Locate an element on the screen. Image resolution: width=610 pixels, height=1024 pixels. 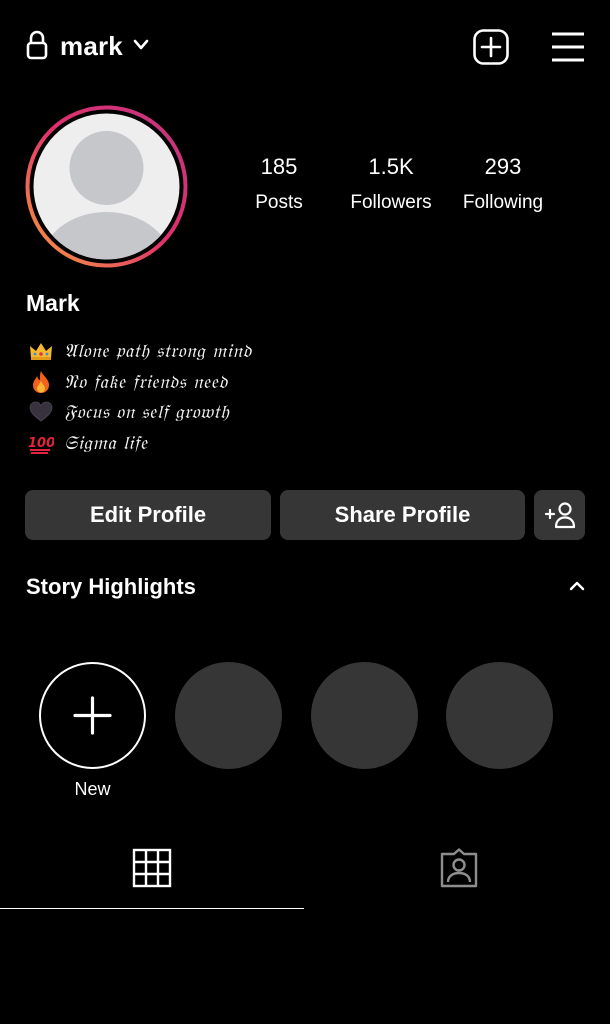
grid-icon is located at coordinates (152, 868).